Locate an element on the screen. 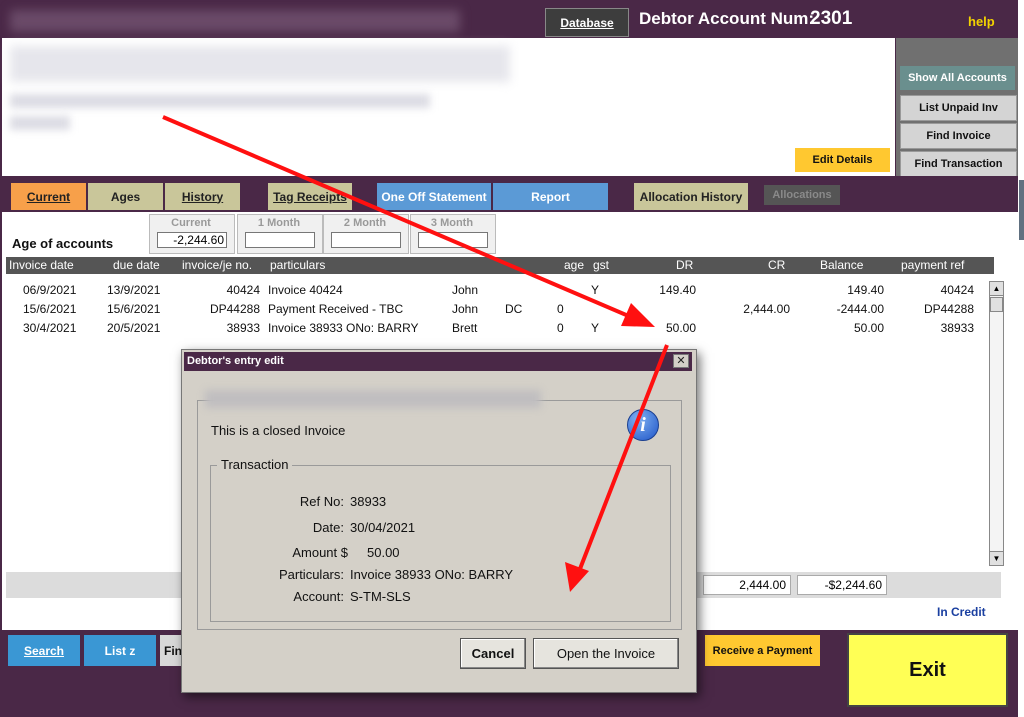 The height and width of the screenshot is (717, 1024). col-payment-ref: payment ref is located at coordinates (933, 265).